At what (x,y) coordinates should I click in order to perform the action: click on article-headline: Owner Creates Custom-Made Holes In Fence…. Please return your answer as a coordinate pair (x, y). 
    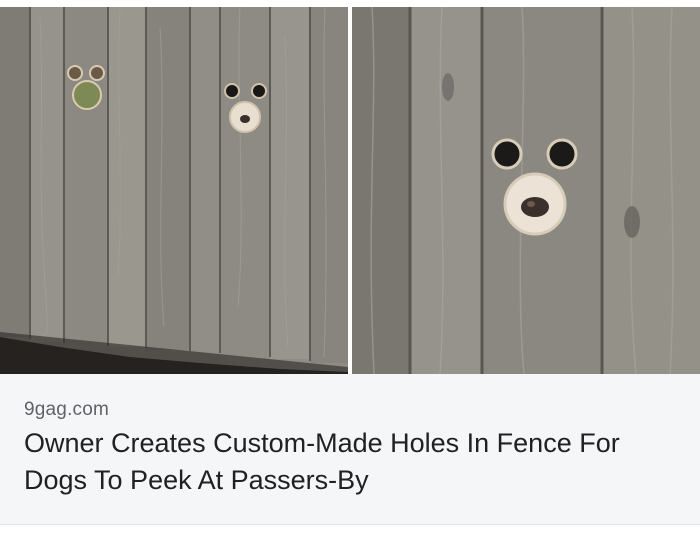
    Looking at the image, I should click on (354, 462).